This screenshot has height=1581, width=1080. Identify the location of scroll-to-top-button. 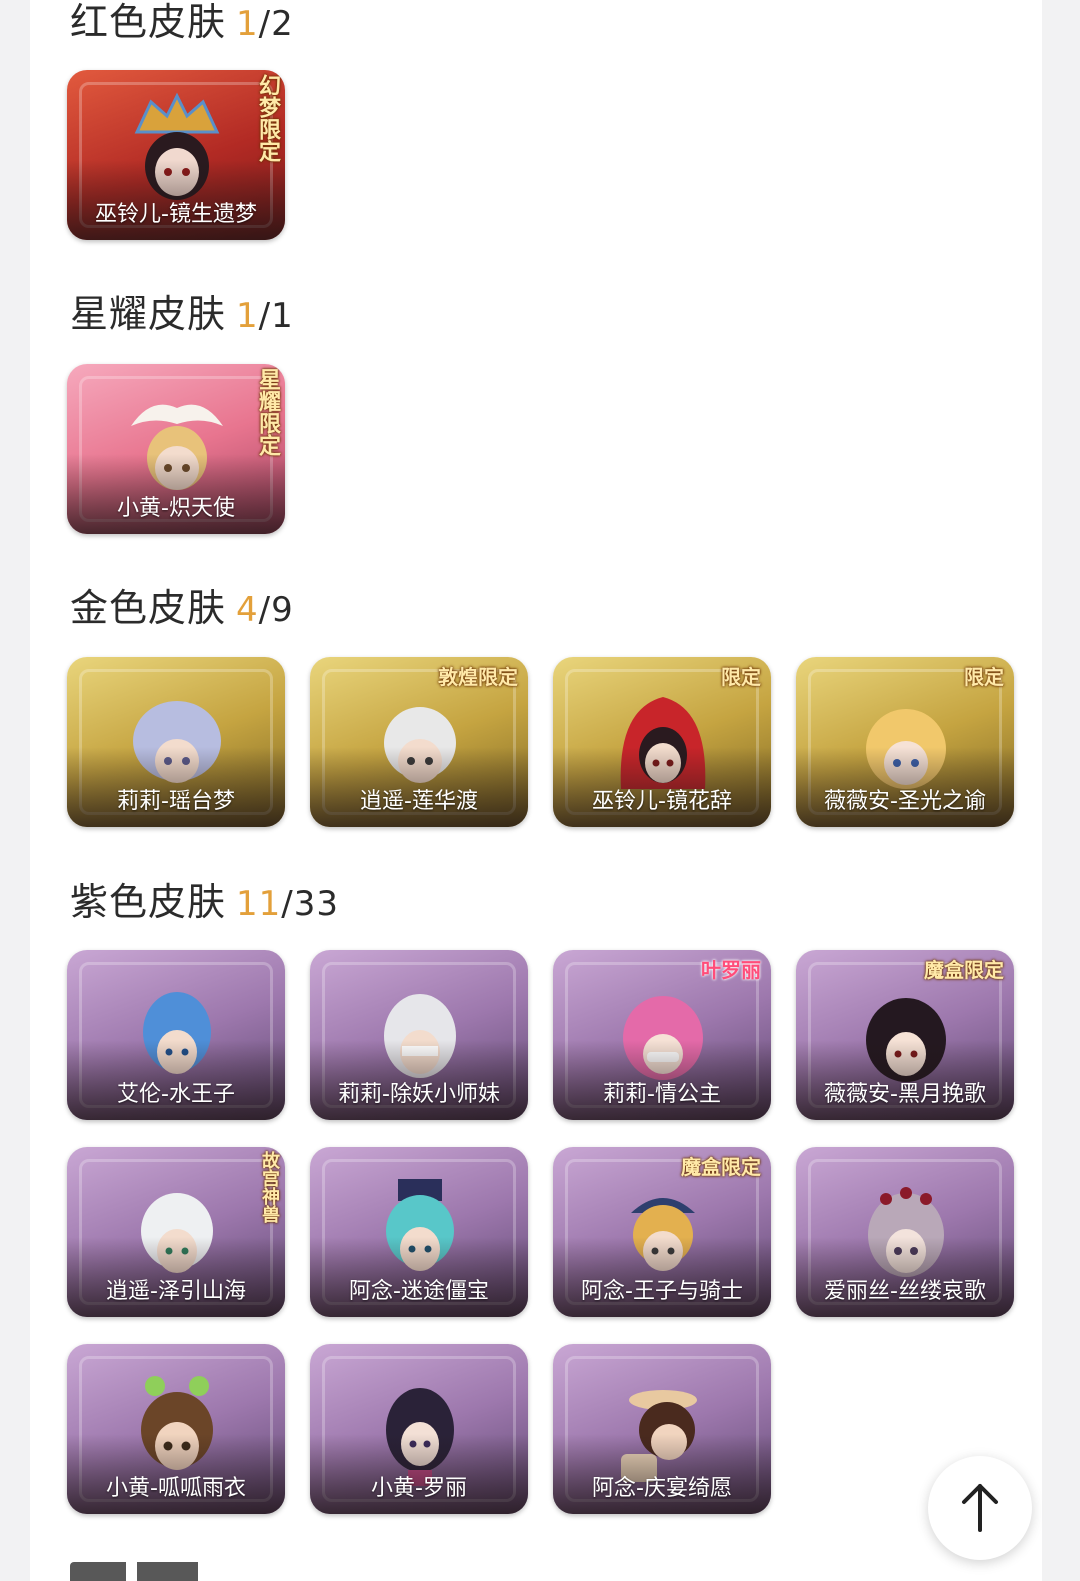
(980, 1508).